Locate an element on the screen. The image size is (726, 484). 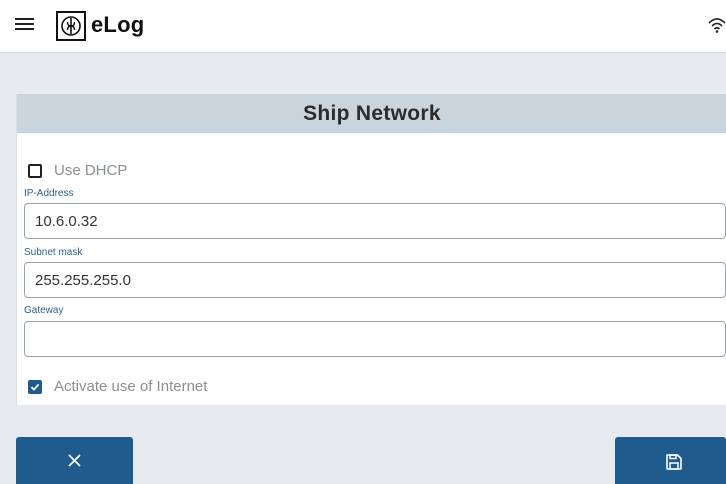
subnet-mask-field is located at coordinates (375, 280).